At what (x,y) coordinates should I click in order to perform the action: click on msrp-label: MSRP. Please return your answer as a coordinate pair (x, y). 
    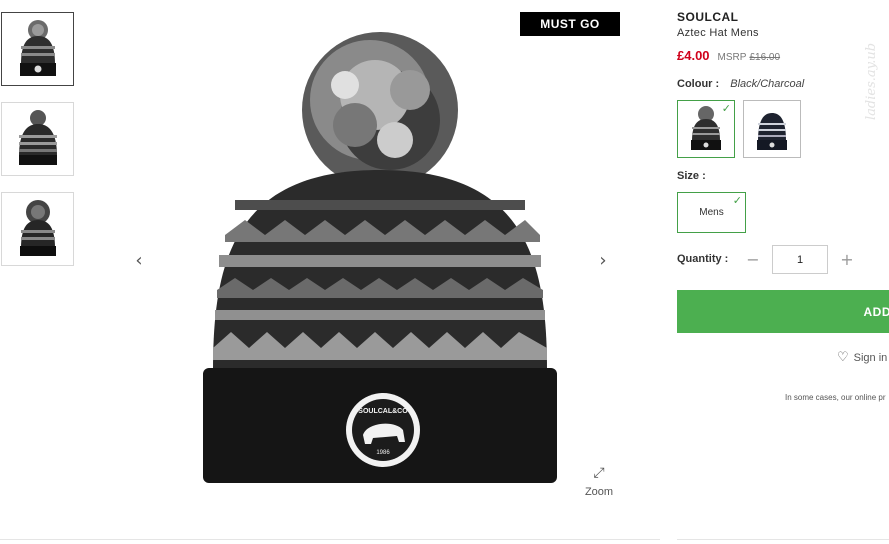
    Looking at the image, I should click on (732, 57).